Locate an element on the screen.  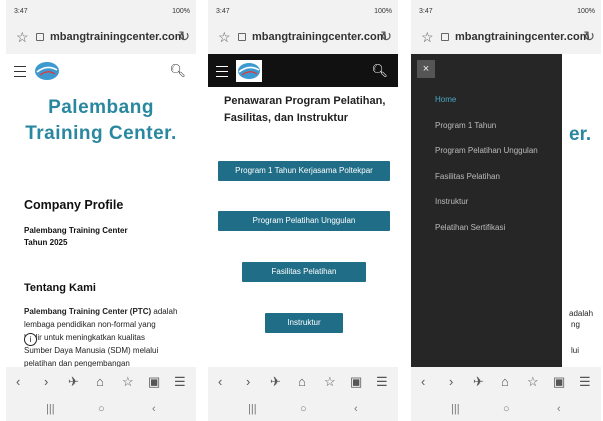
peek-line-2: ng is located at coordinates (575, 324).